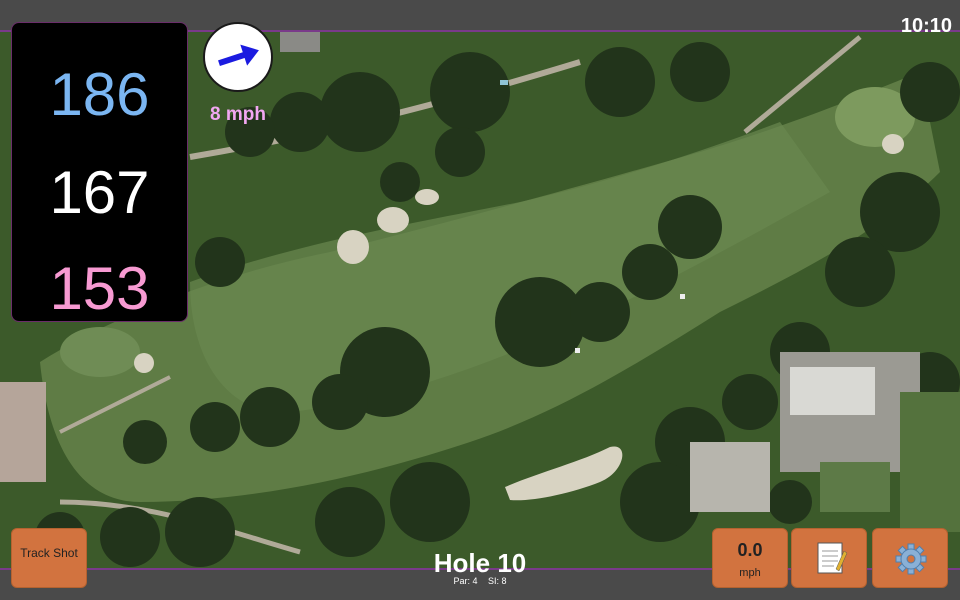 The image size is (960, 600). Describe the element at coordinates (99, 288) in the screenshot. I see `front-yardage: 153` at that location.